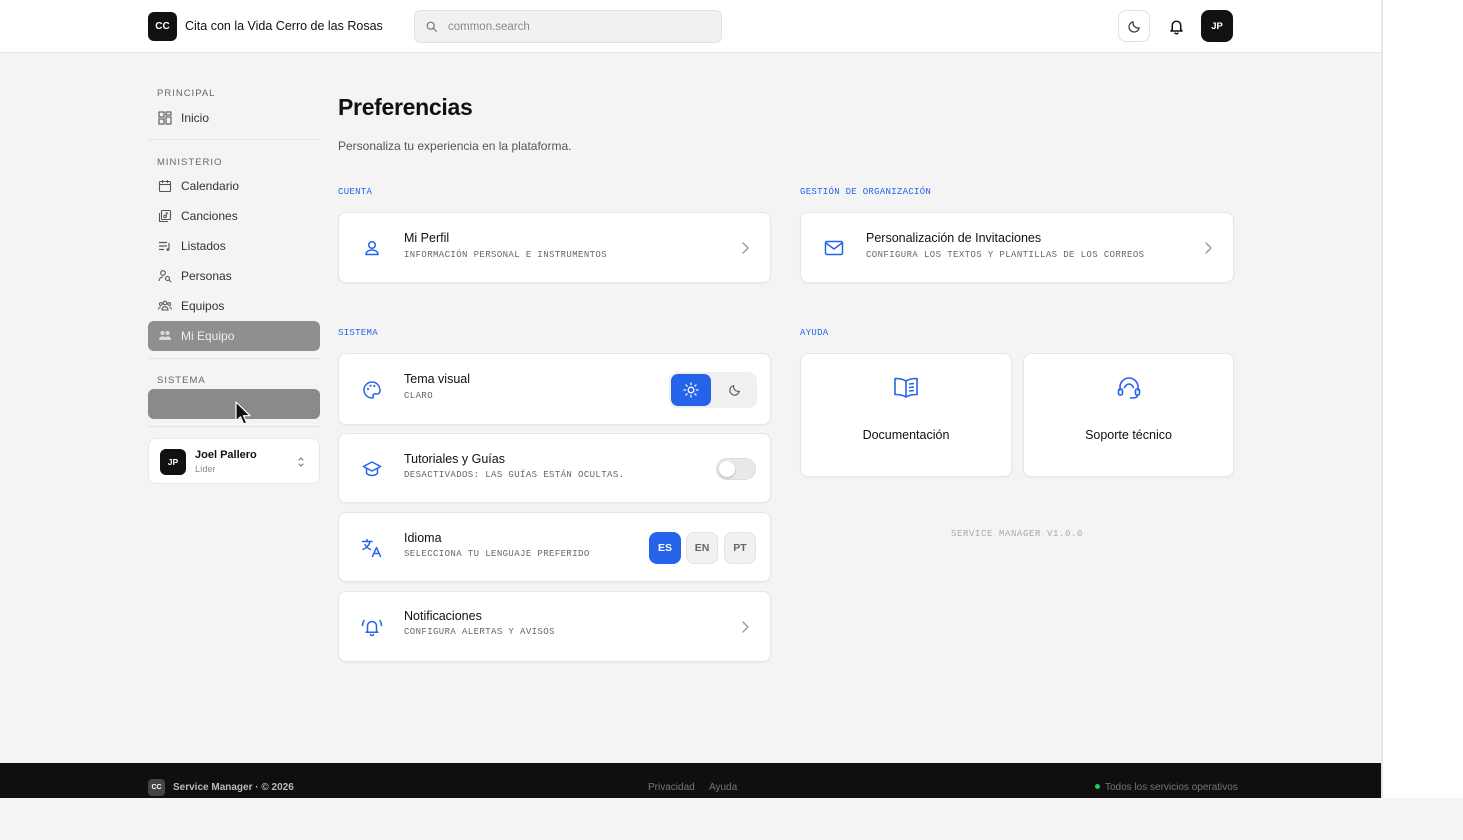 The image size is (1463, 840). Describe the element at coordinates (234, 118) in the screenshot. I see `sidebar-item-inicio: Inicio` at that location.